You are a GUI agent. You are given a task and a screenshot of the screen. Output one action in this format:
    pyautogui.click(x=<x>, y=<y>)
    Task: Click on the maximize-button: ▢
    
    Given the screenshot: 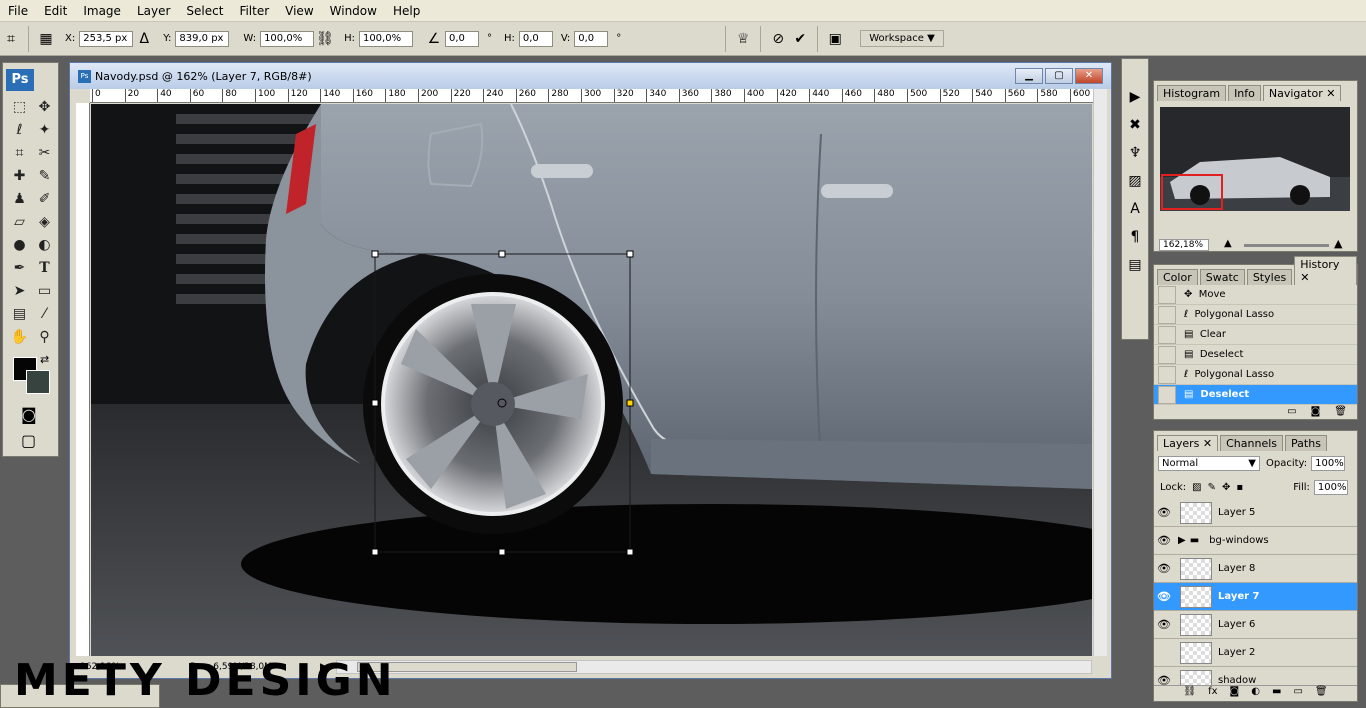 What is the action you would take?
    pyautogui.click(x=1059, y=76)
    